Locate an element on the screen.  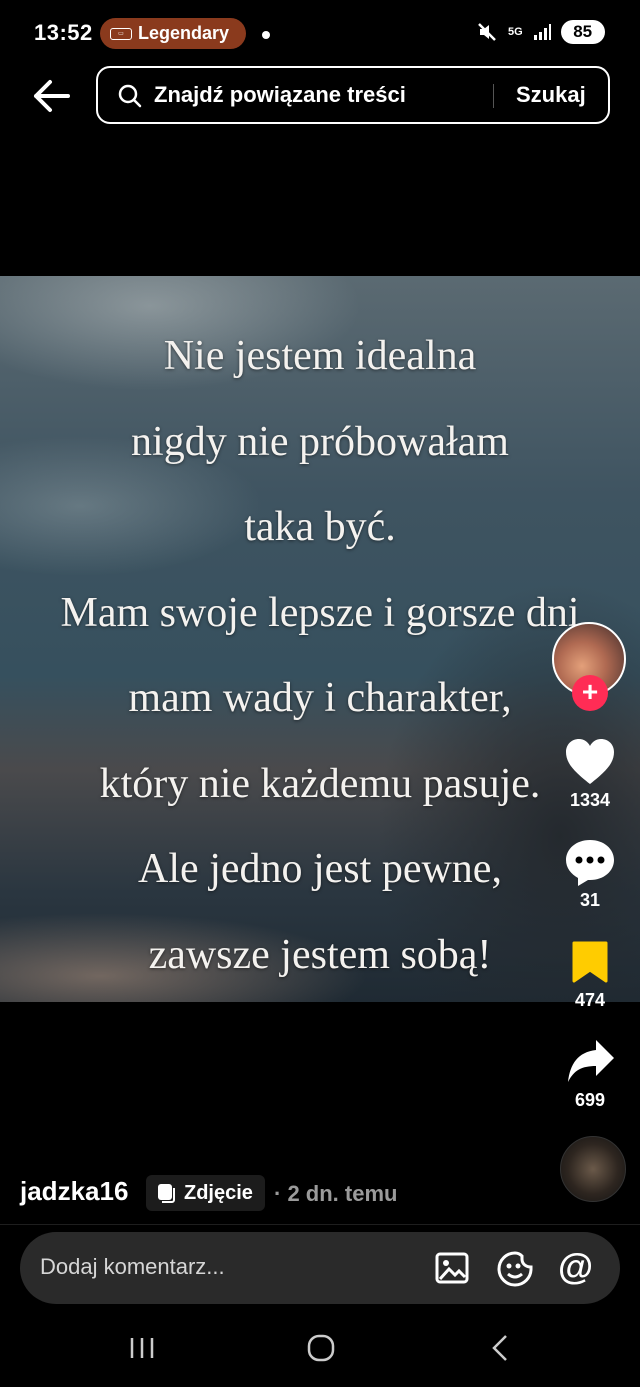
back-button is located at coordinates (51, 96).